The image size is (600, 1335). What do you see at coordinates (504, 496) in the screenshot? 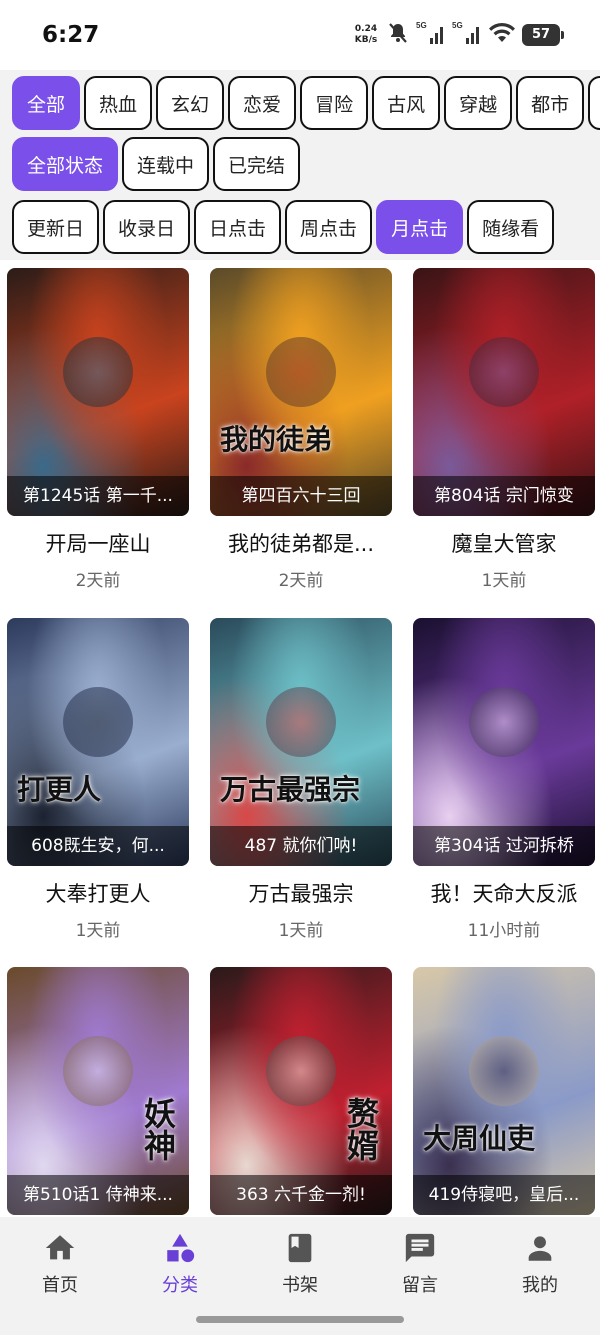
I see `latest-chapter: 第804话 宗门惊变` at bounding box center [504, 496].